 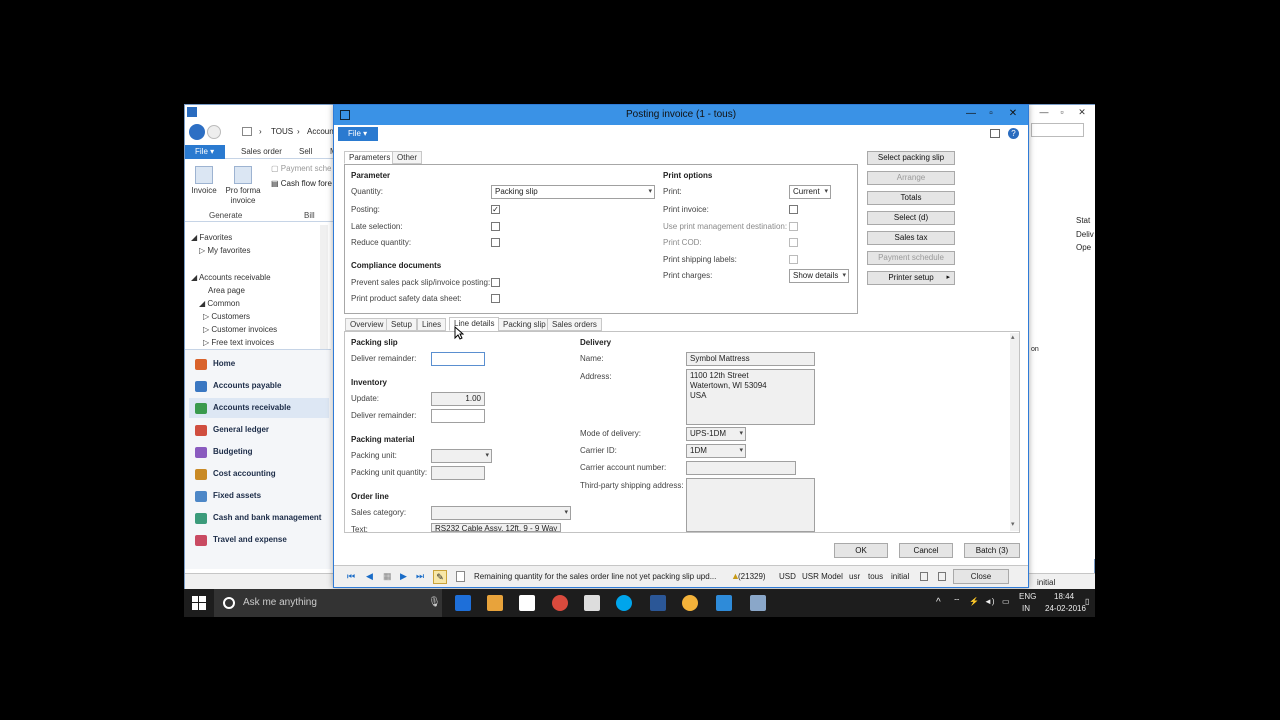 I want to click on nav-customers: ▷ Customers, so click(x=226, y=316).